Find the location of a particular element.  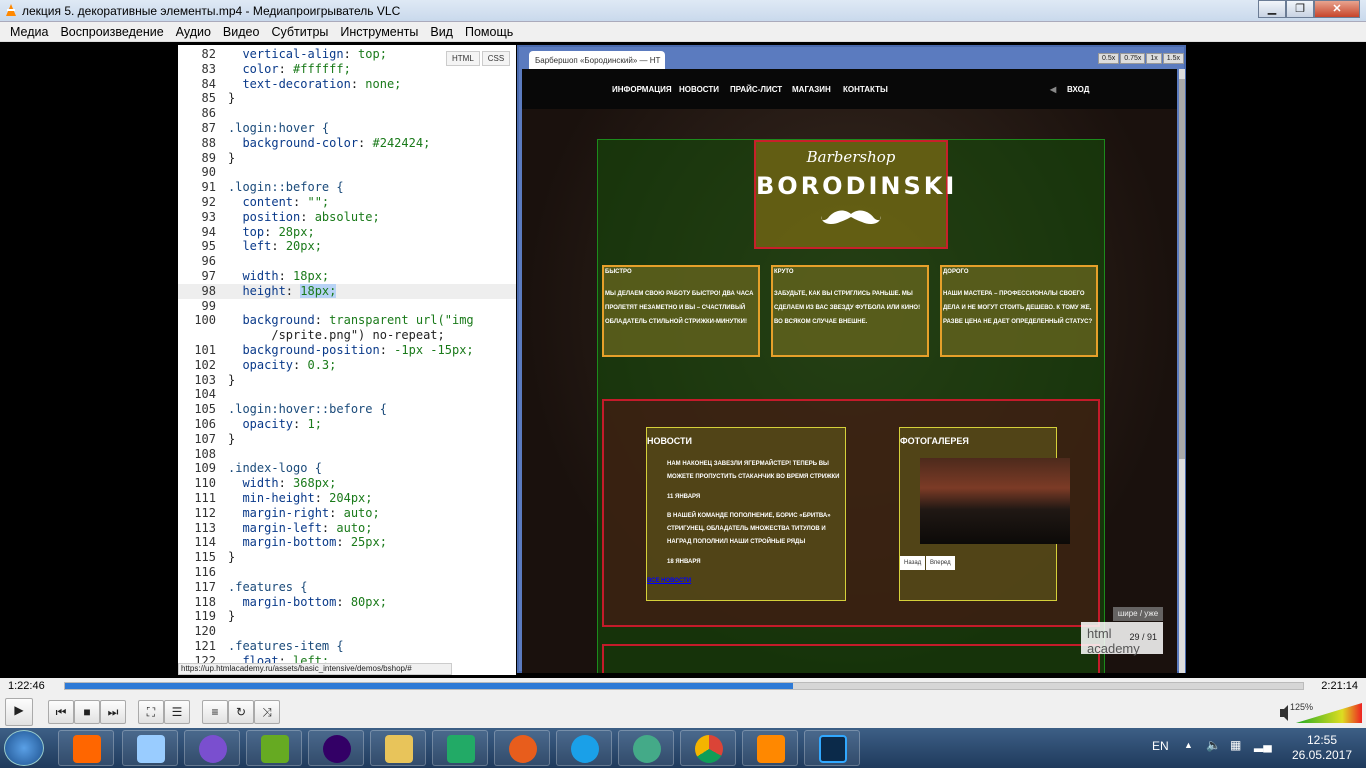

line-number: 108 is located at coordinates (205, 453).